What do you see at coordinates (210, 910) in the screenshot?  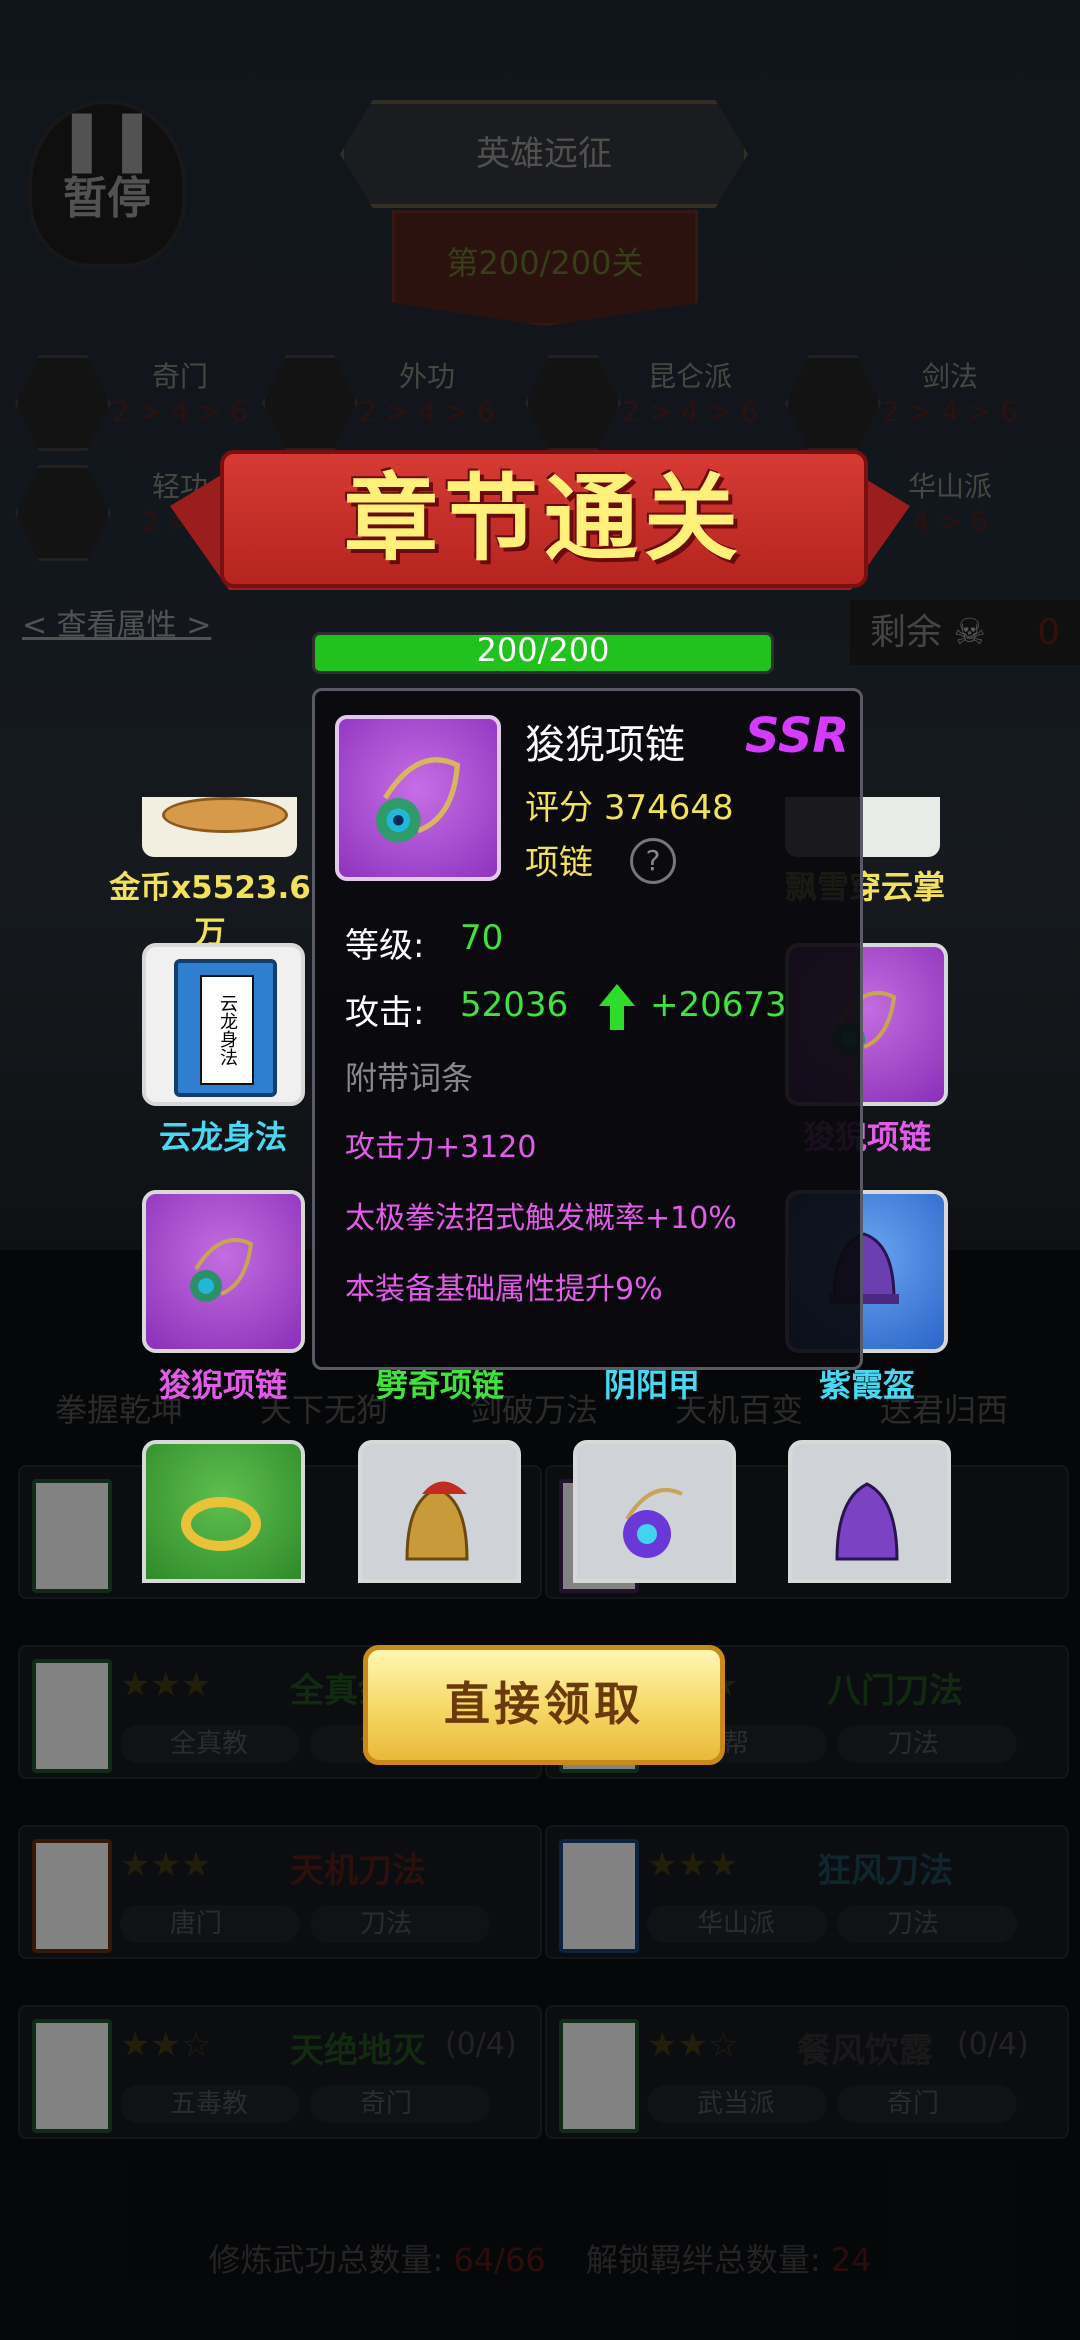 I see `reward-label: 金币x5523.6万` at bounding box center [210, 910].